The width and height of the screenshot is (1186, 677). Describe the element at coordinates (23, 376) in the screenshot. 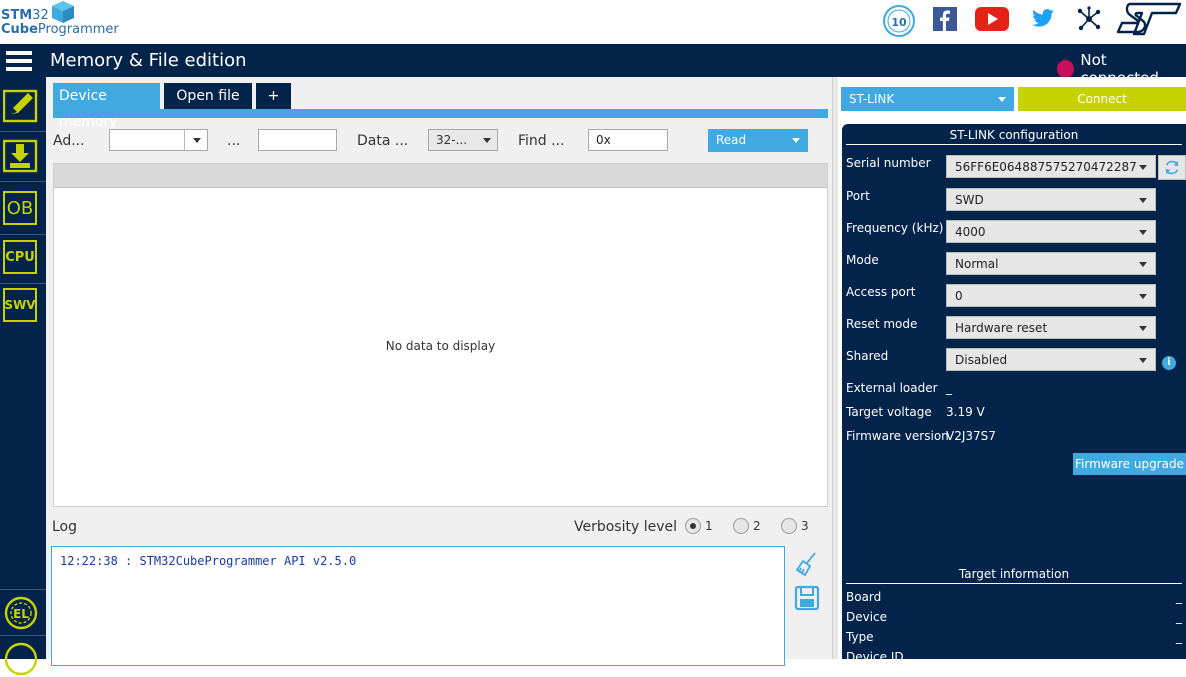

I see `left-nav: OB CPU SWV EL` at that location.